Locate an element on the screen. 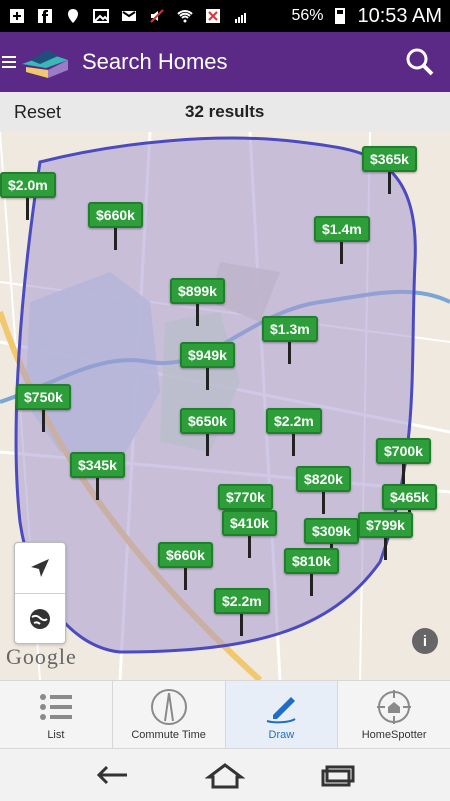 This screenshot has height=801, width=450. tab-label: HomeSpotter is located at coordinates (394, 735).